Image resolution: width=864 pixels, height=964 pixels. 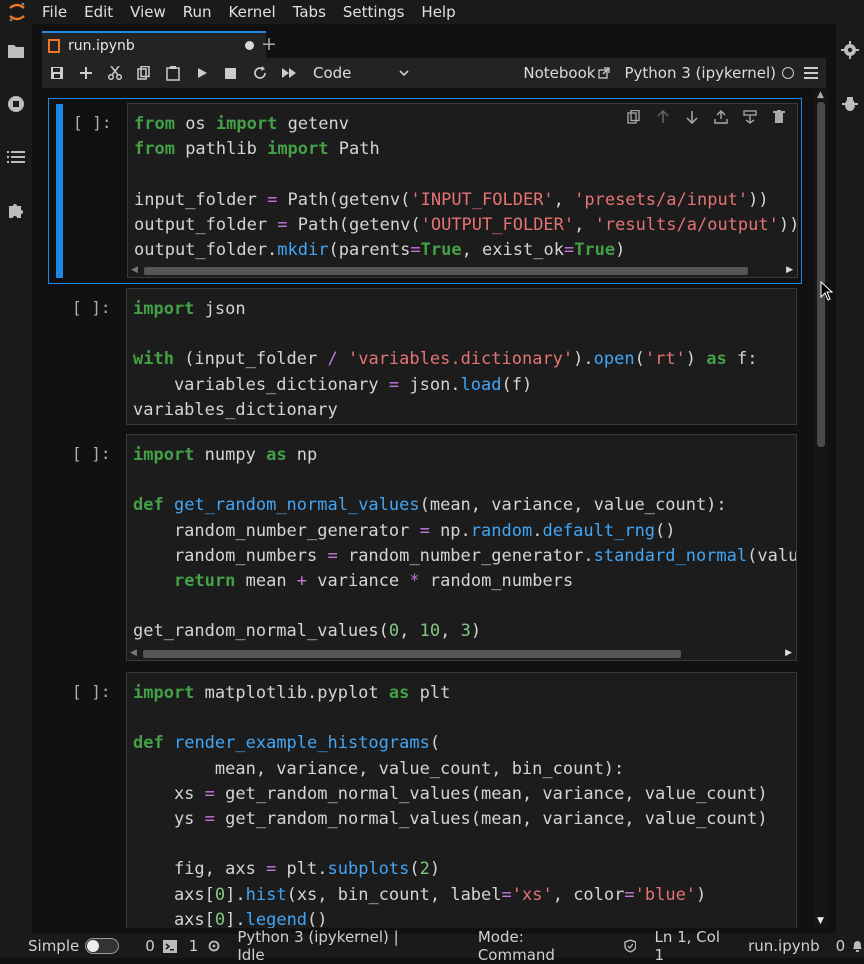 What do you see at coordinates (148, 12) in the screenshot?
I see `menu-view: View` at bounding box center [148, 12].